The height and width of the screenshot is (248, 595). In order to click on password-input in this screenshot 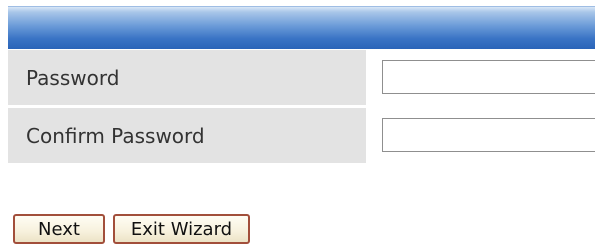, I will do `click(488, 77)`.